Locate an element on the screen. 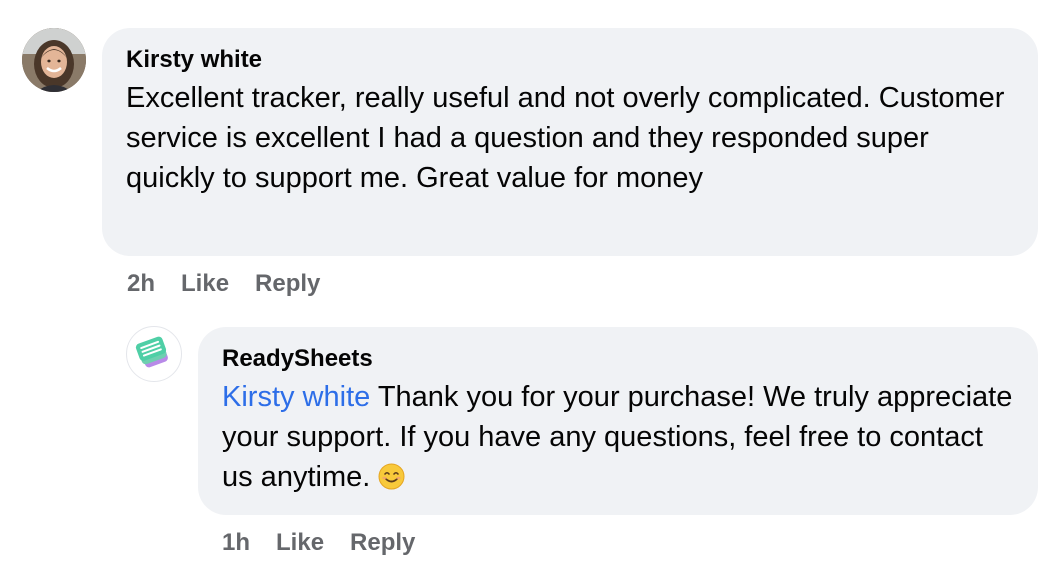 Image resolution: width=1058 pixels, height=574 pixels. mention-link: Kirsty white is located at coordinates (296, 397).